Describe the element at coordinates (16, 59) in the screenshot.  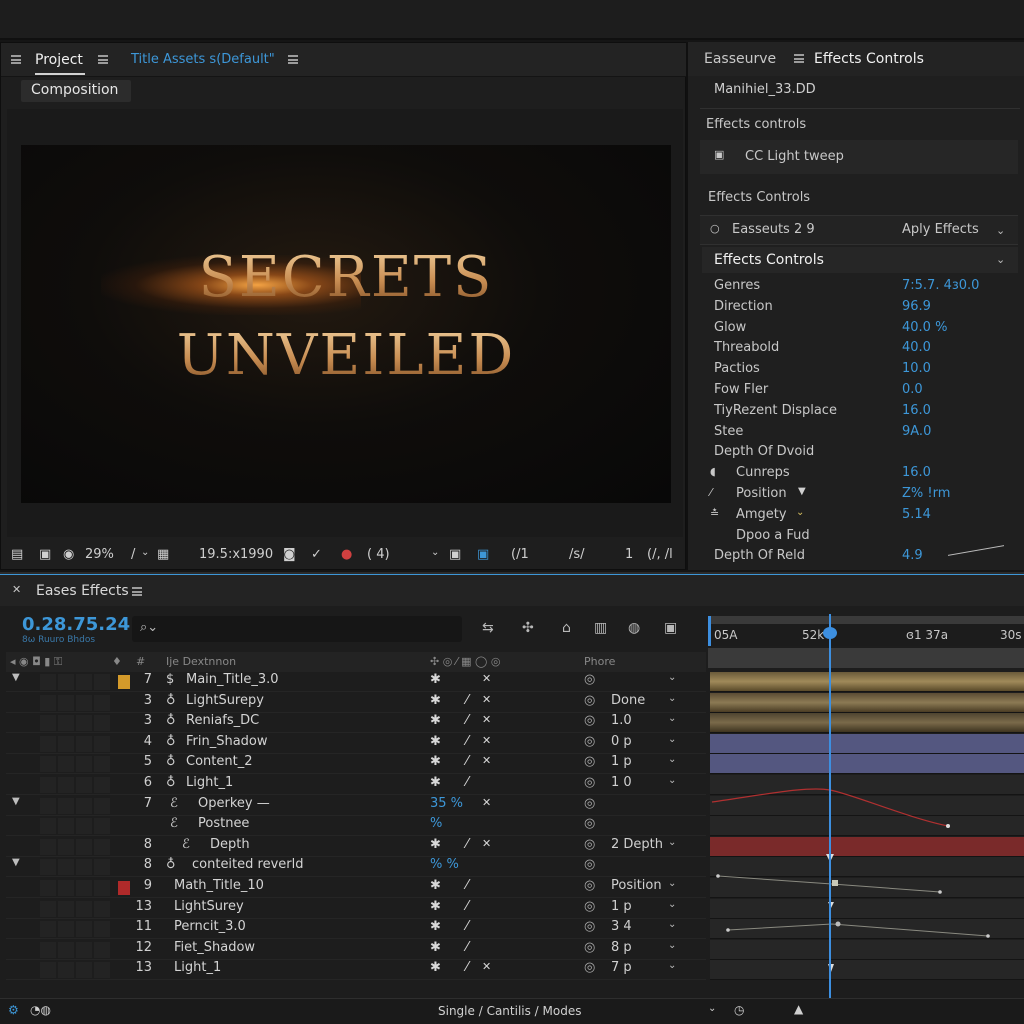
I see `panel-grip-icon` at that location.